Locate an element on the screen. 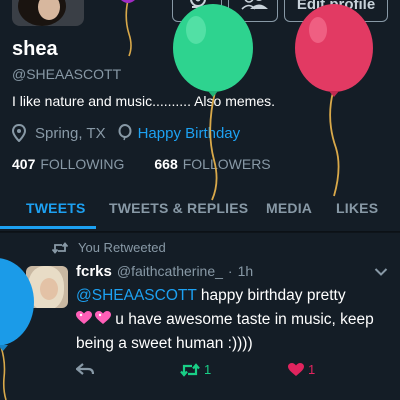  balloon-icon is located at coordinates (125, 132).